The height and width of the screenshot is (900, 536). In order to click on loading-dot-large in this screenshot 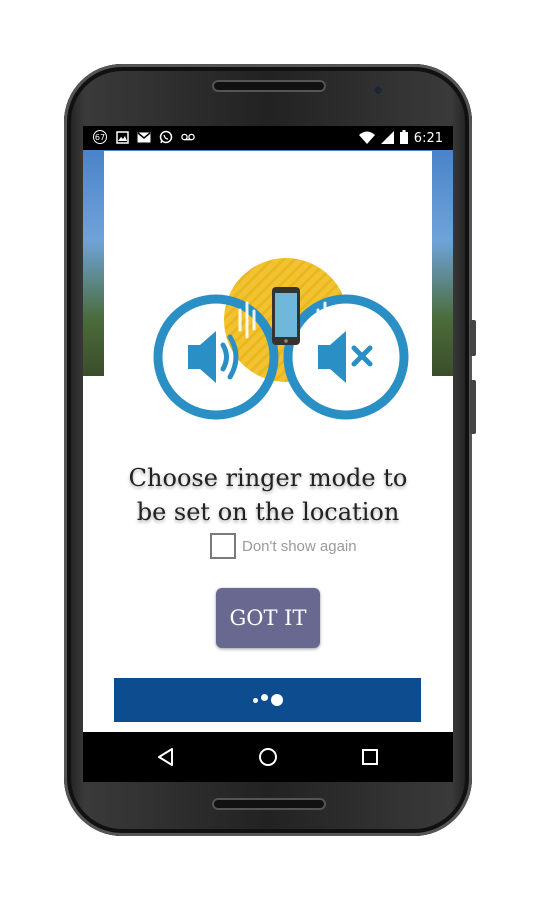, I will do `click(276, 700)`.